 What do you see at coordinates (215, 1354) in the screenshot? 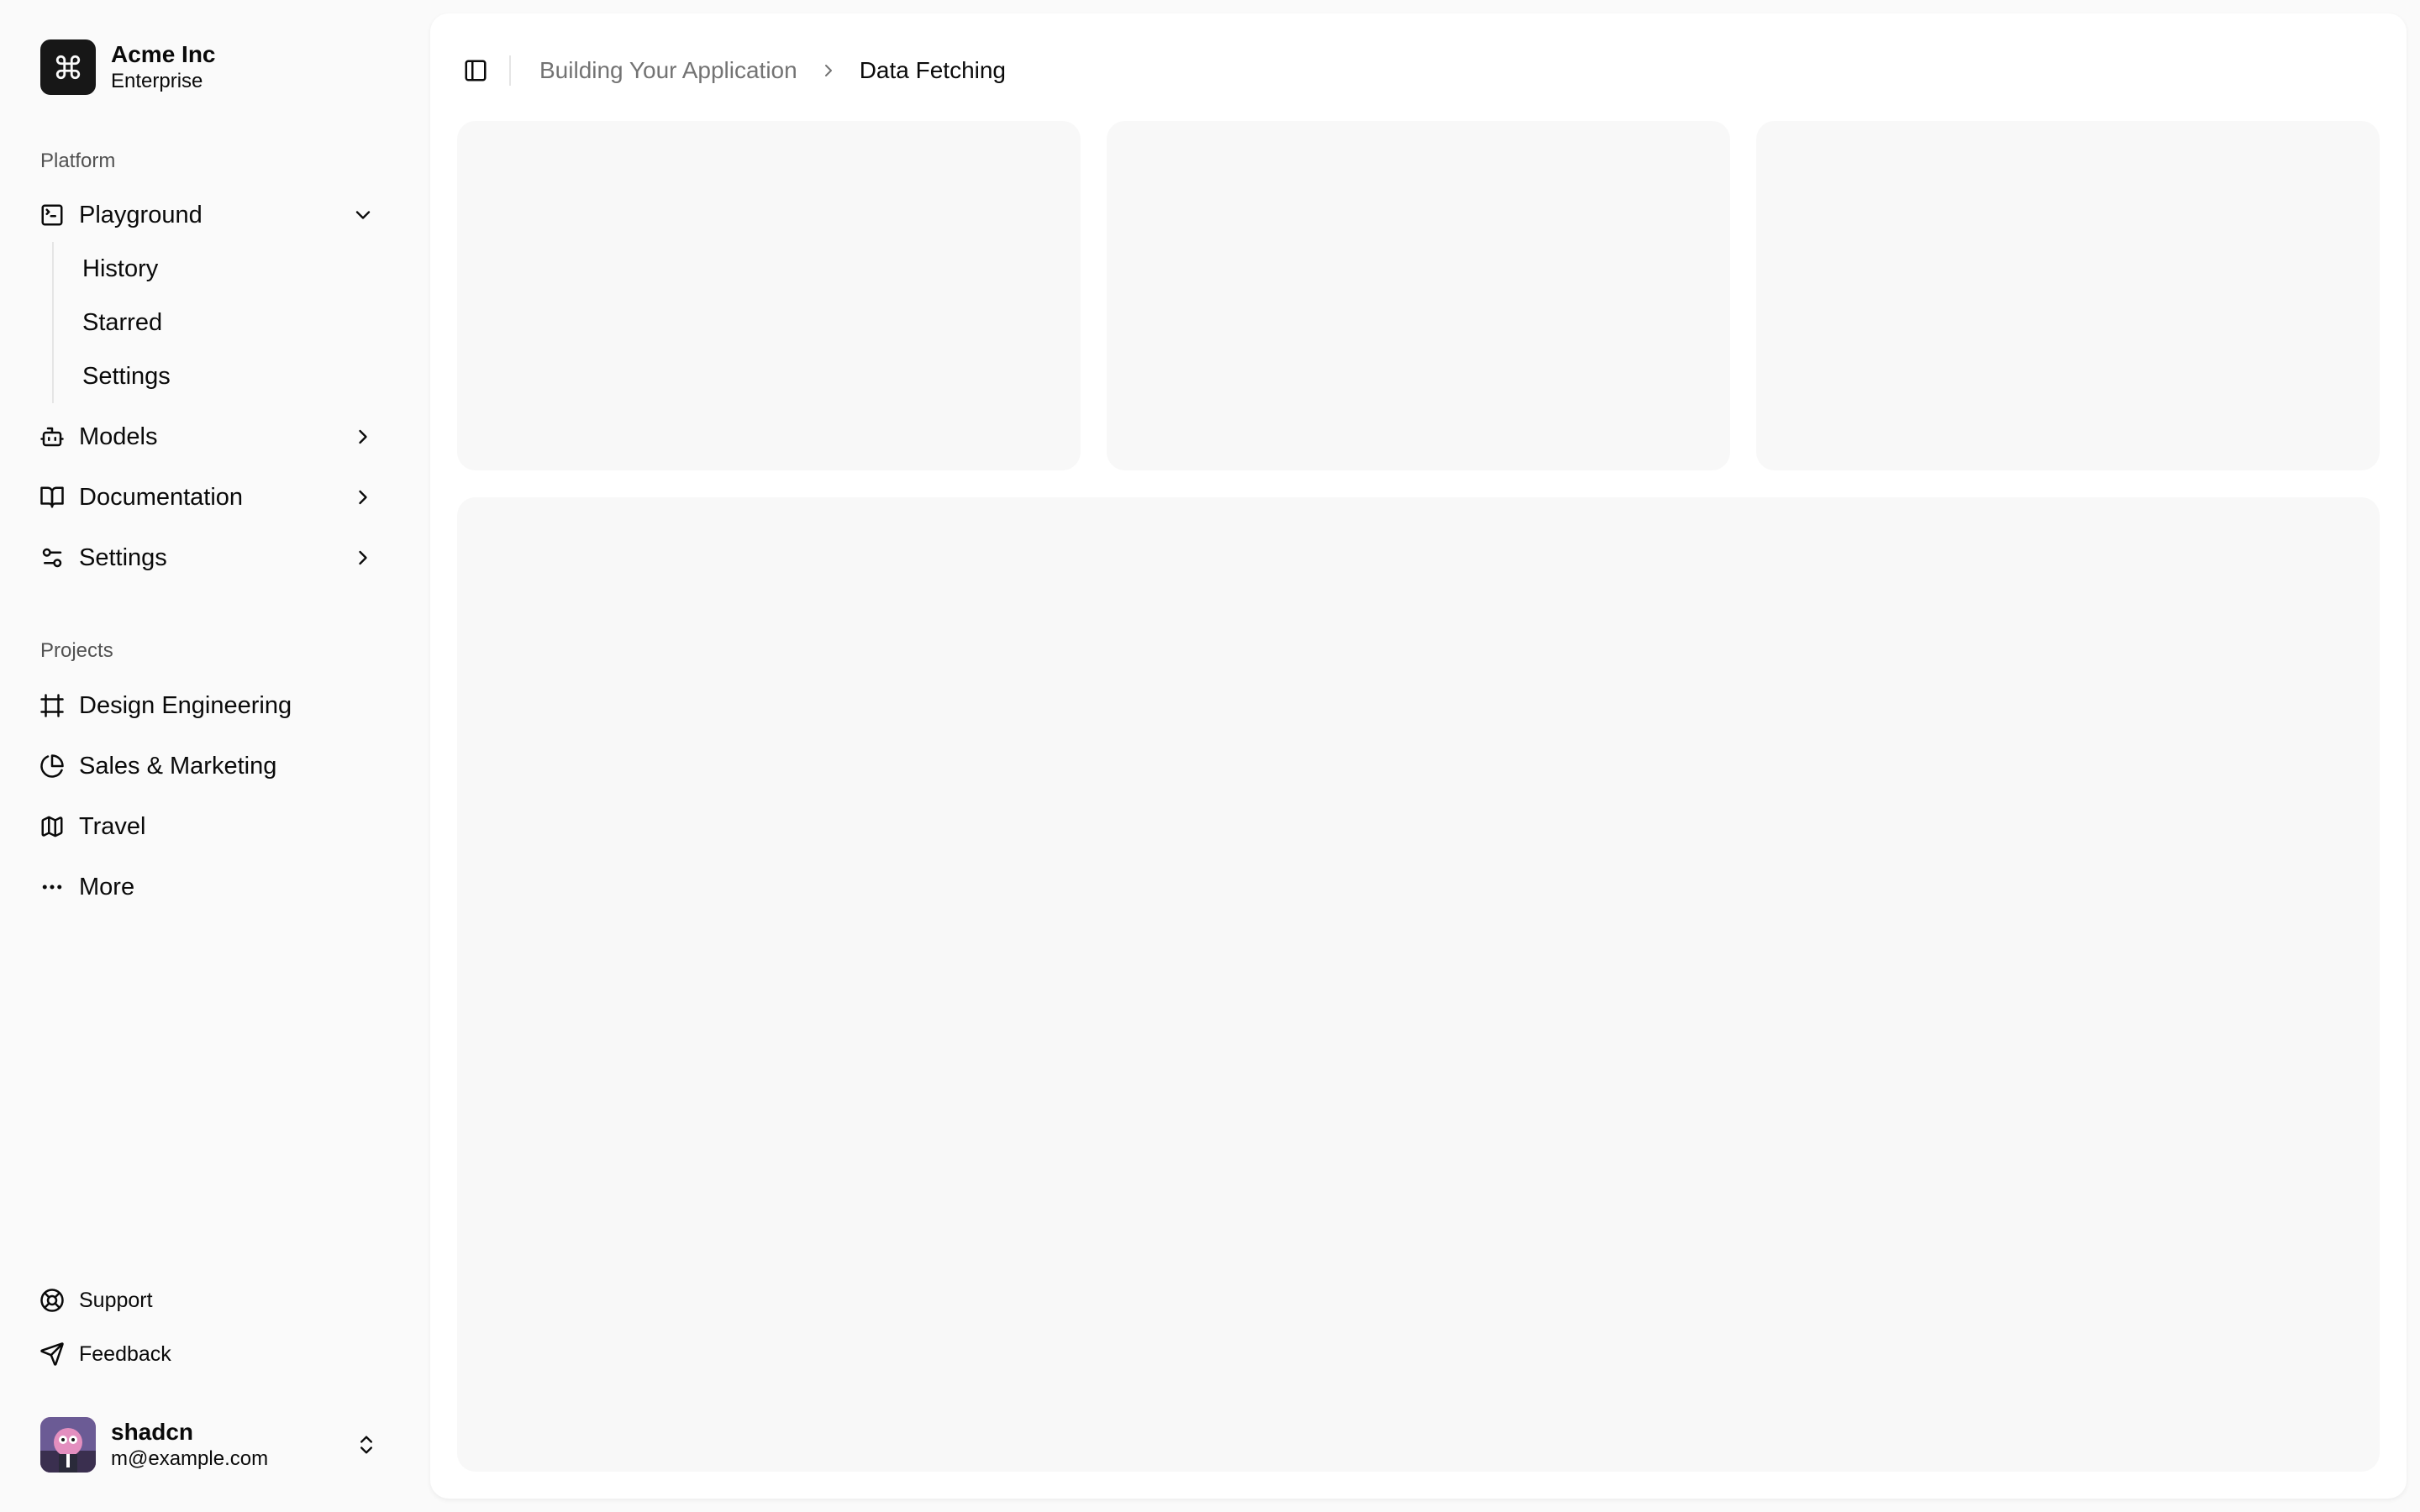
I see `sidebar-item-feedback: Feedback` at bounding box center [215, 1354].